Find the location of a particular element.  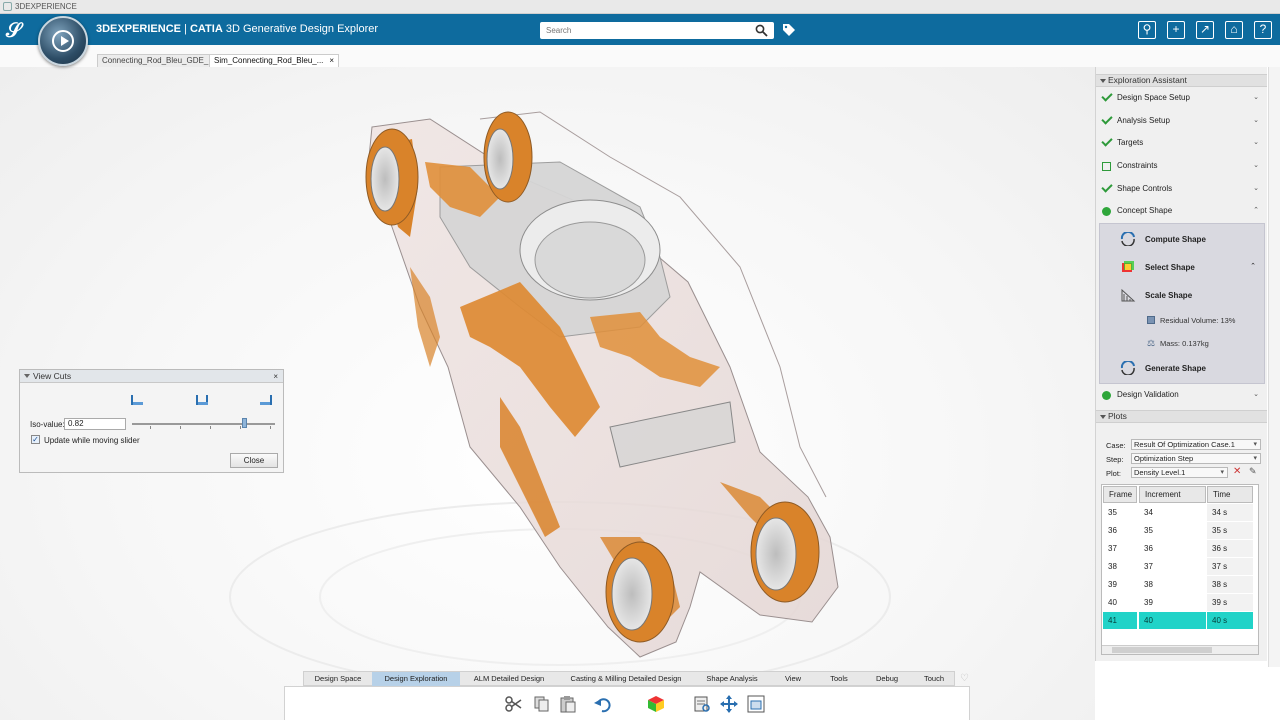

tab-casting-milling: Casting & Milling Detailed Design is located at coordinates (626, 679).